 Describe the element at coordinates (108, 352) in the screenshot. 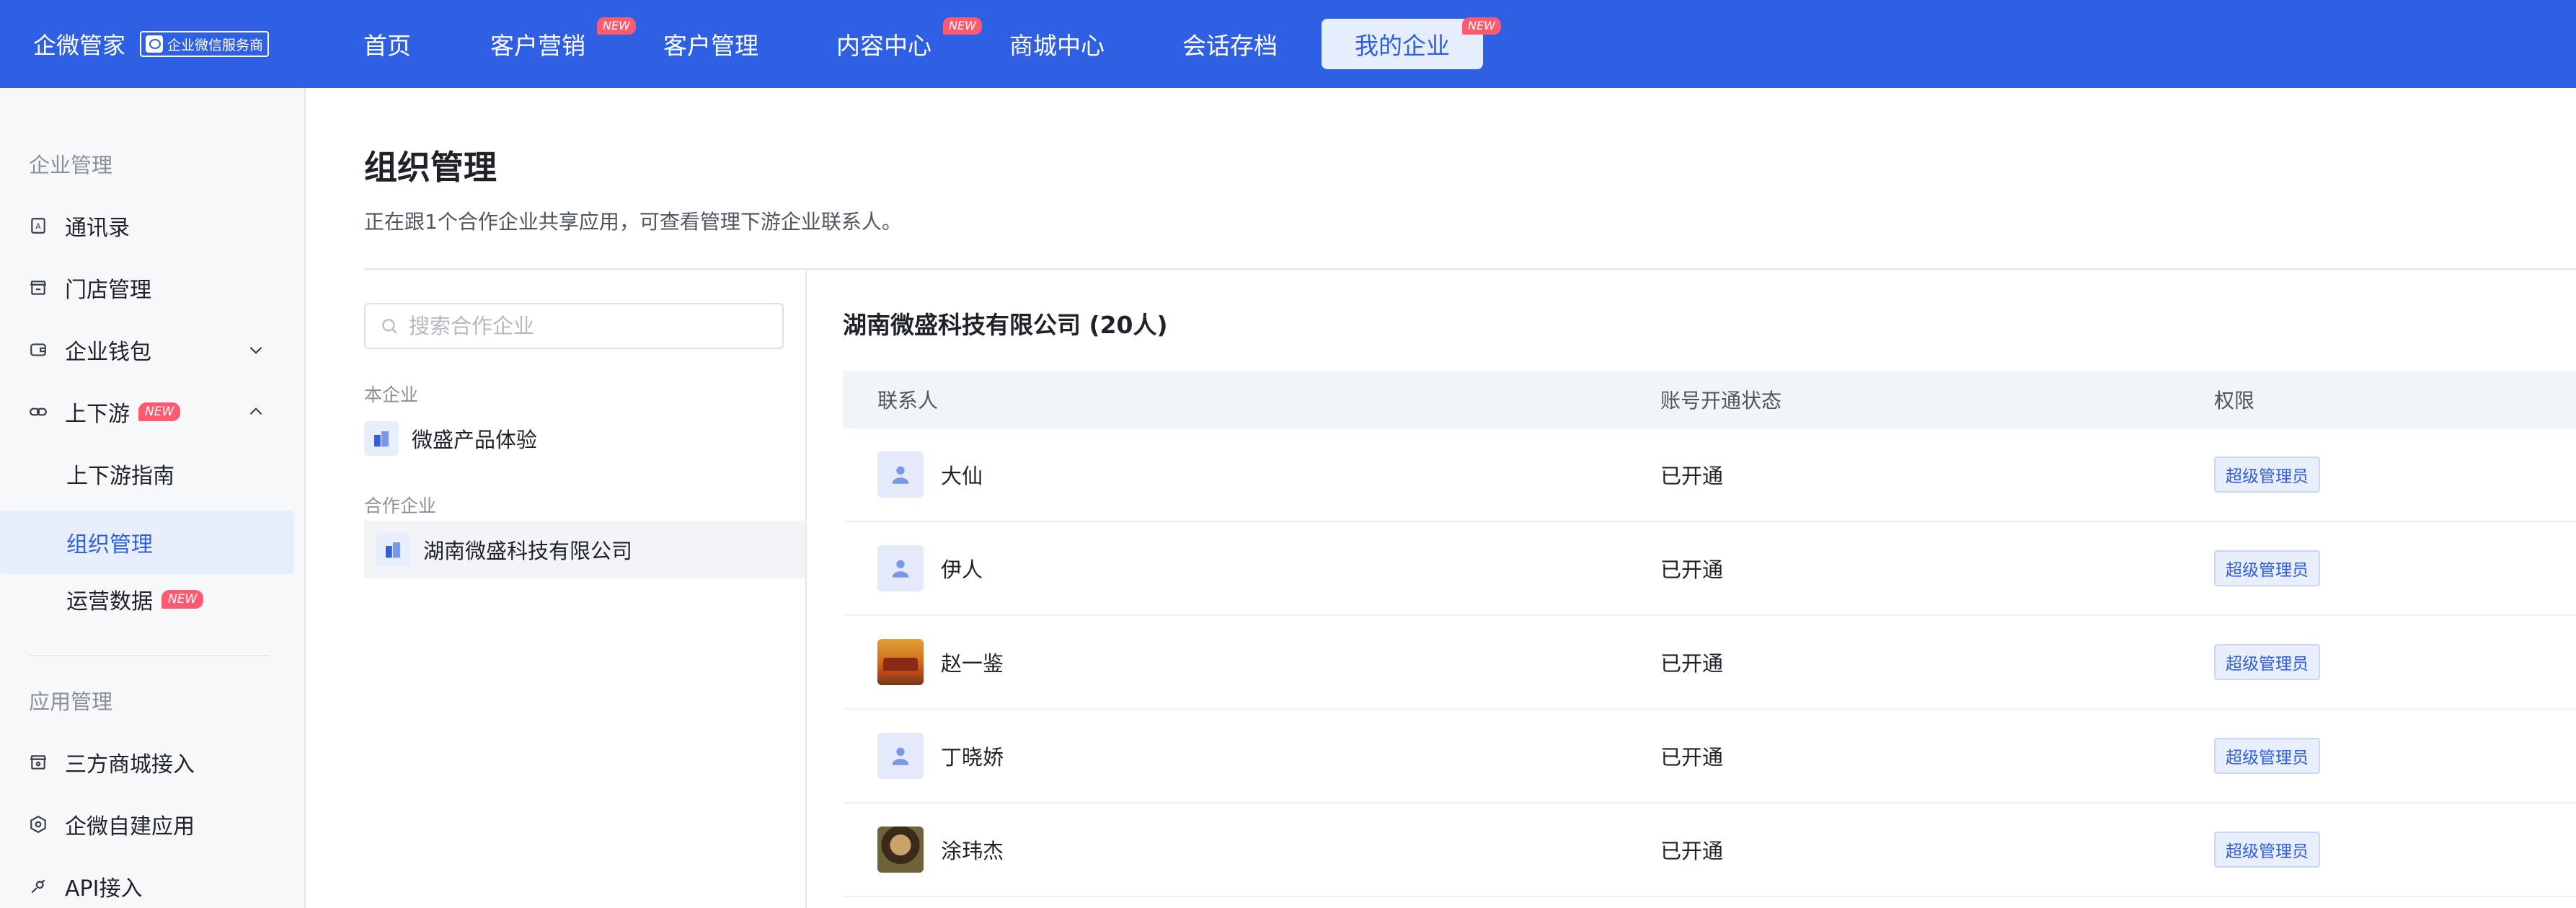

I see `sidebar-item-label: 企业钱包` at that location.